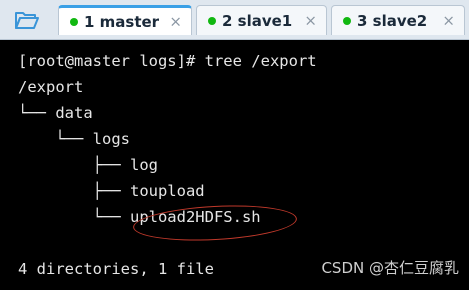 The image size is (469, 290). Describe the element at coordinates (88, 165) in the screenshot. I see `terminal-line: ├── log` at that location.